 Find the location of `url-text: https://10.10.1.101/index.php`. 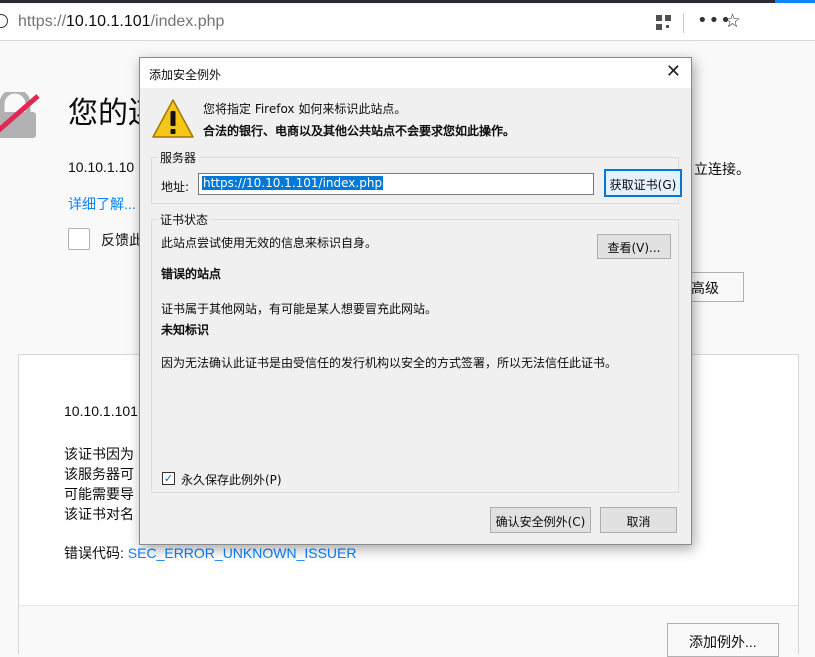

url-text: https://10.10.1.101/index.php is located at coordinates (121, 22).